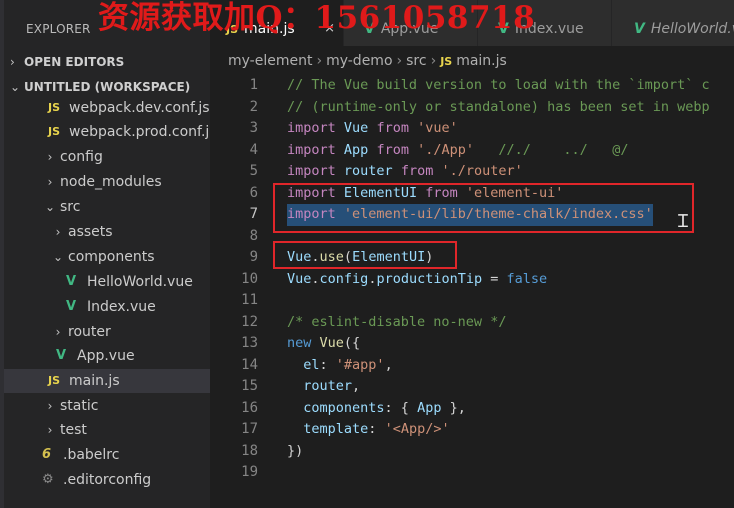  Describe the element at coordinates (139, 108) in the screenshot. I see `tree-item-label: webpack.dev.conf.js` at that location.